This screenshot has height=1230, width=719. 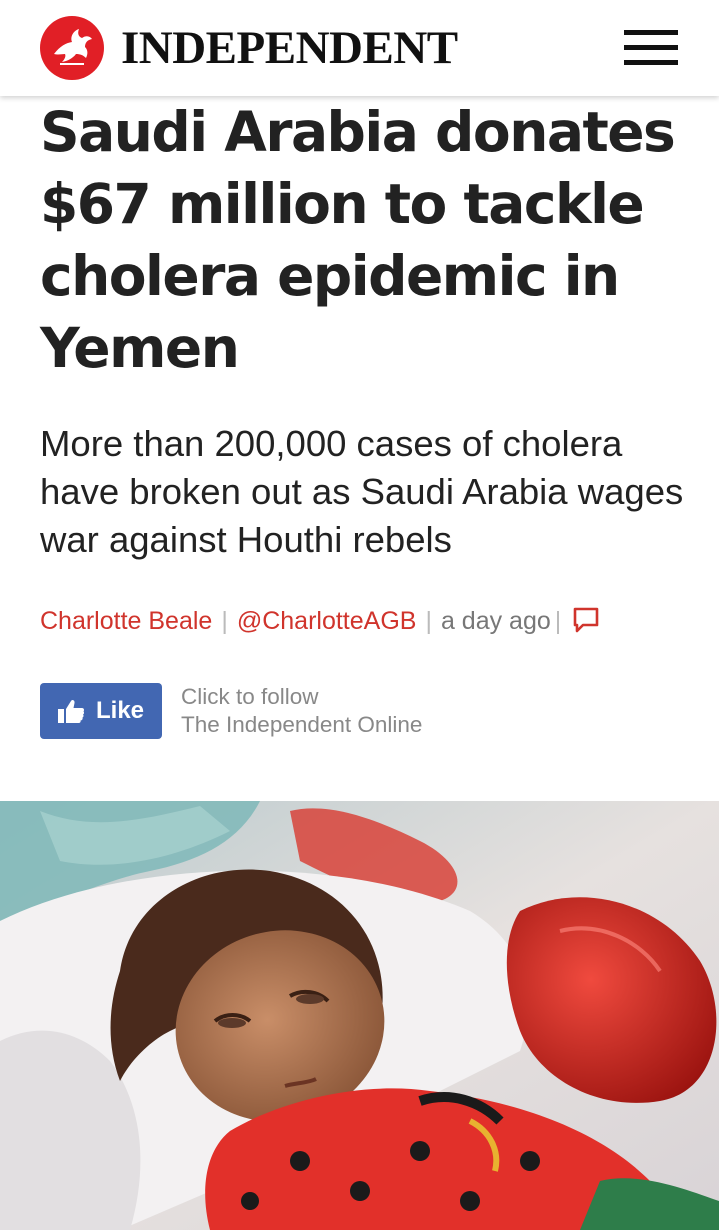 What do you see at coordinates (327, 621) in the screenshot?
I see `author-twitter-link: @CharlotteAGB` at bounding box center [327, 621].